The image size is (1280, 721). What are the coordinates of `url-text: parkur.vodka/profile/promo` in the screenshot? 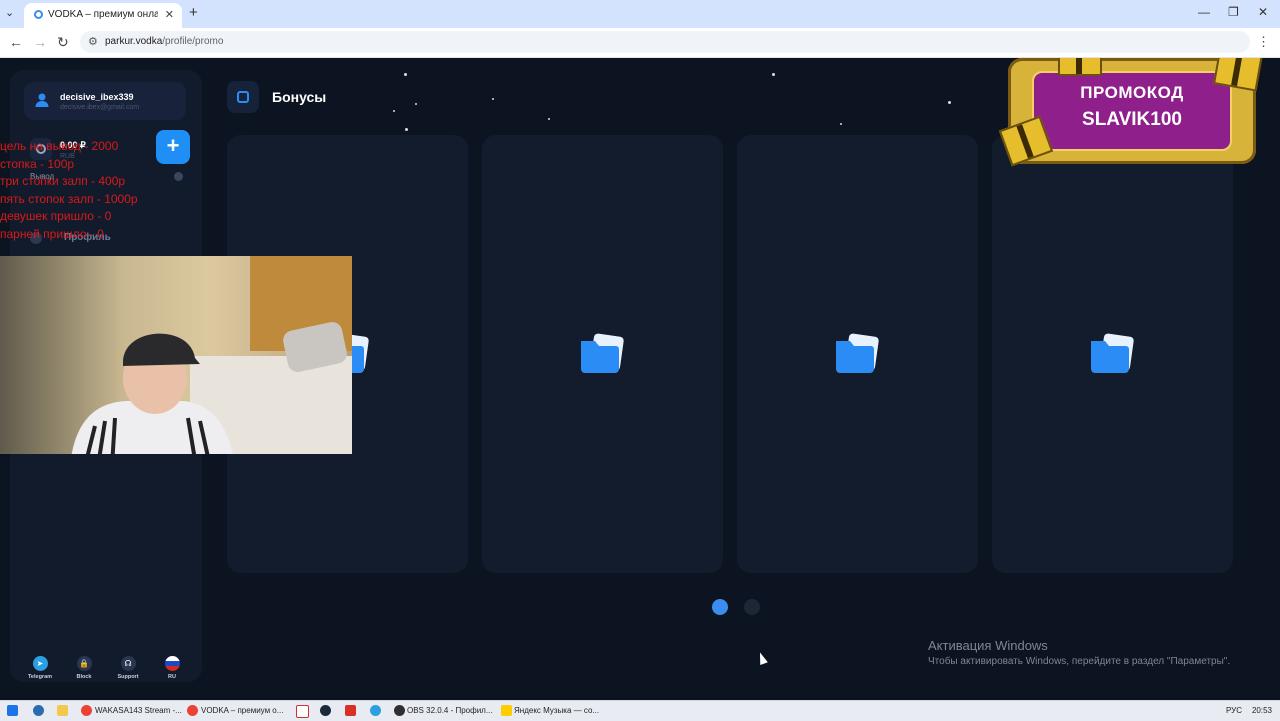 It's located at (164, 41).